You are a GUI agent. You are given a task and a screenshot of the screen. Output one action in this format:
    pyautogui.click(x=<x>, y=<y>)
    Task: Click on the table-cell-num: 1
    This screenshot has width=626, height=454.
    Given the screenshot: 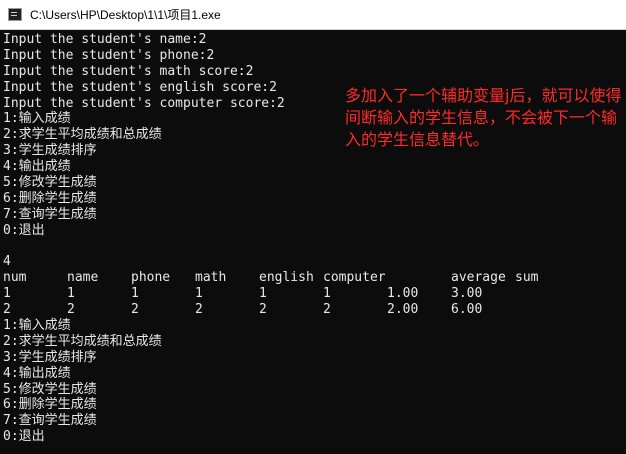 What is the action you would take?
    pyautogui.click(x=7, y=294)
    